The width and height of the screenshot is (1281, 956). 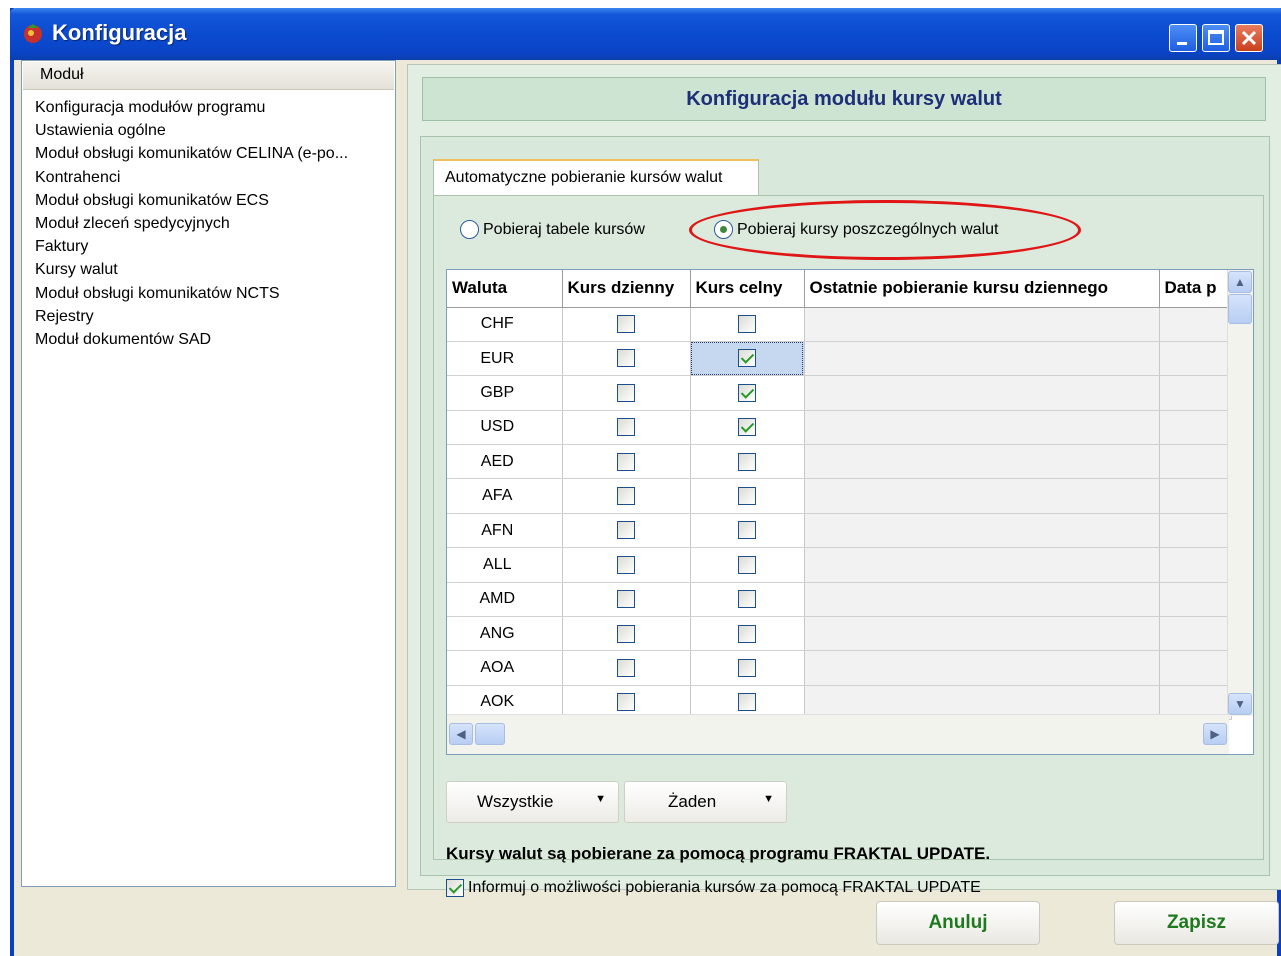 I want to click on dropdown-arrow-icon: ▼, so click(x=600, y=799).